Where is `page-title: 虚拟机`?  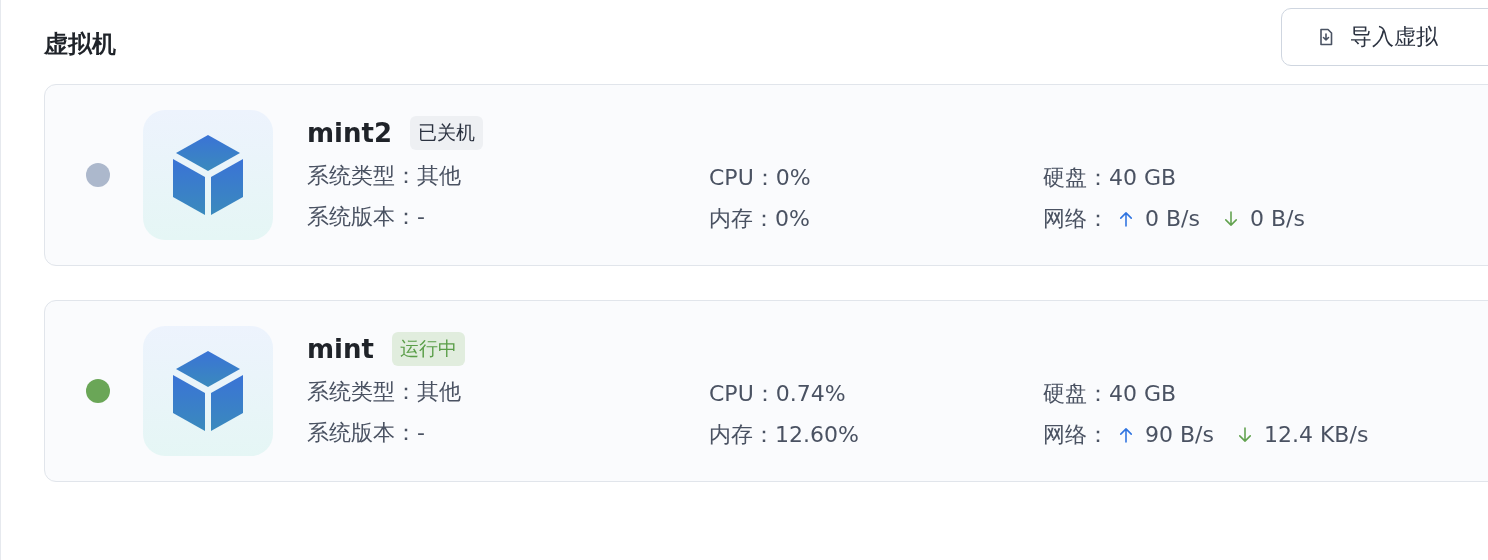 page-title: 虚拟机 is located at coordinates (80, 44).